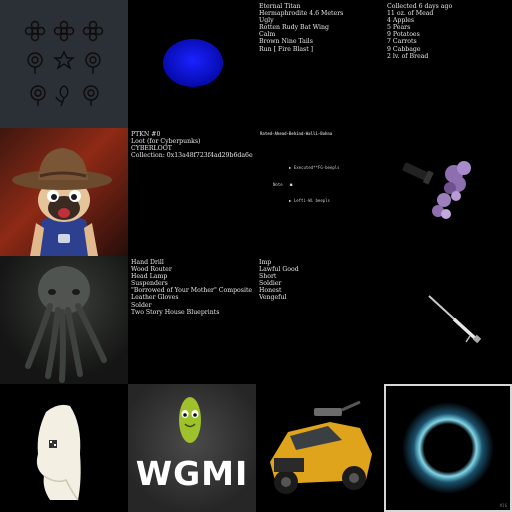 This screenshot has height=512, width=512. What do you see at coordinates (286, 49) in the screenshot?
I see `t2_attributes-line: Run [ Fire Blast ]` at bounding box center [286, 49].